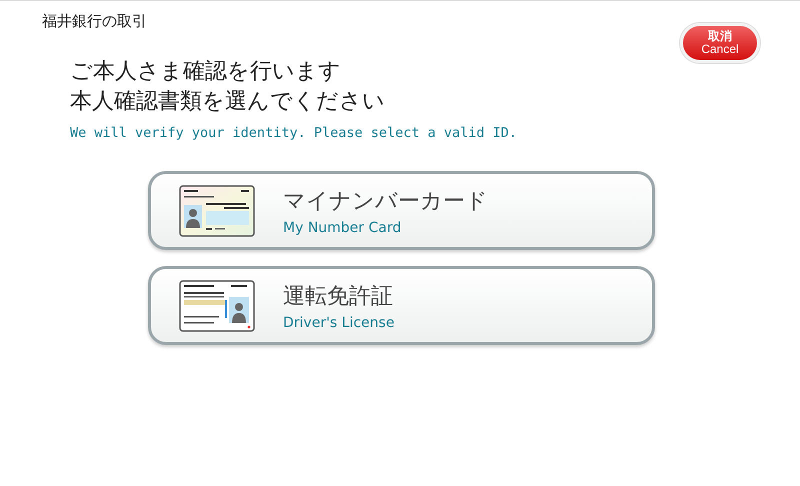 The image size is (800, 486). I want to click on license-card-icon, so click(217, 306).